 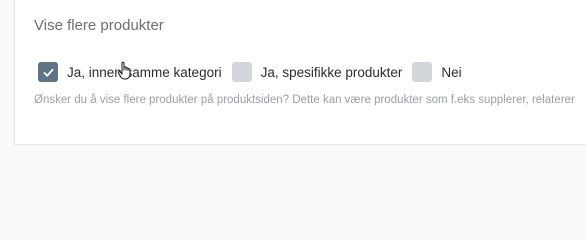 I want to click on checkmark-icon, so click(x=48, y=72).